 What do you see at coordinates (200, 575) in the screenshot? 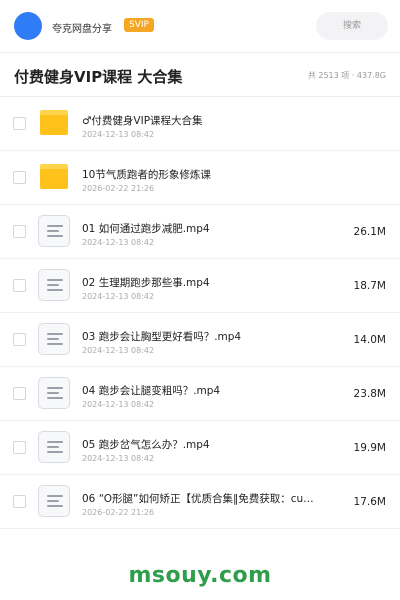
I see `watermark: msouy.com` at bounding box center [200, 575].